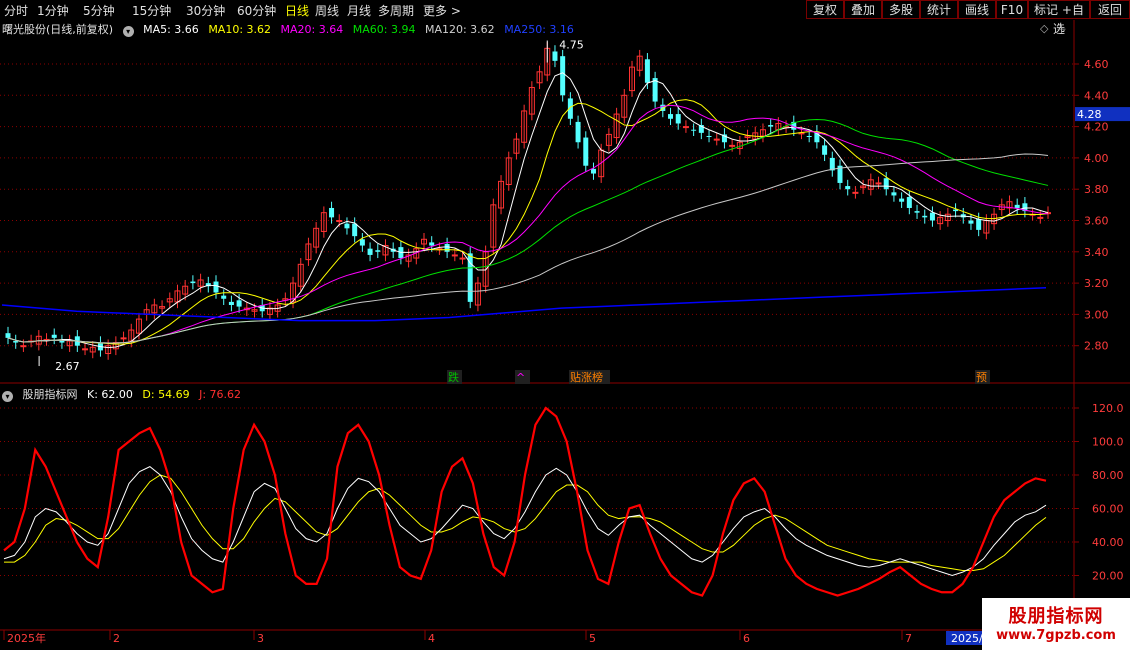 Image resolution: width=1130 pixels, height=650 pixels. What do you see at coordinates (901, 9) in the screenshot?
I see `multi-stock-button: 多股` at bounding box center [901, 9].